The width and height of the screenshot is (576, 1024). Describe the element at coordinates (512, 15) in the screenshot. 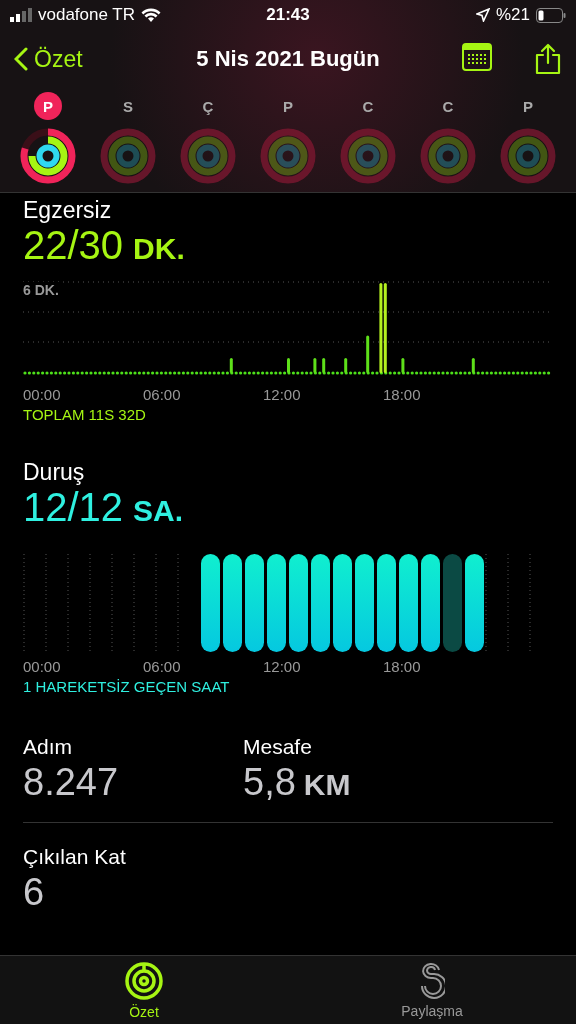

I see `battery-percent: %21` at that location.